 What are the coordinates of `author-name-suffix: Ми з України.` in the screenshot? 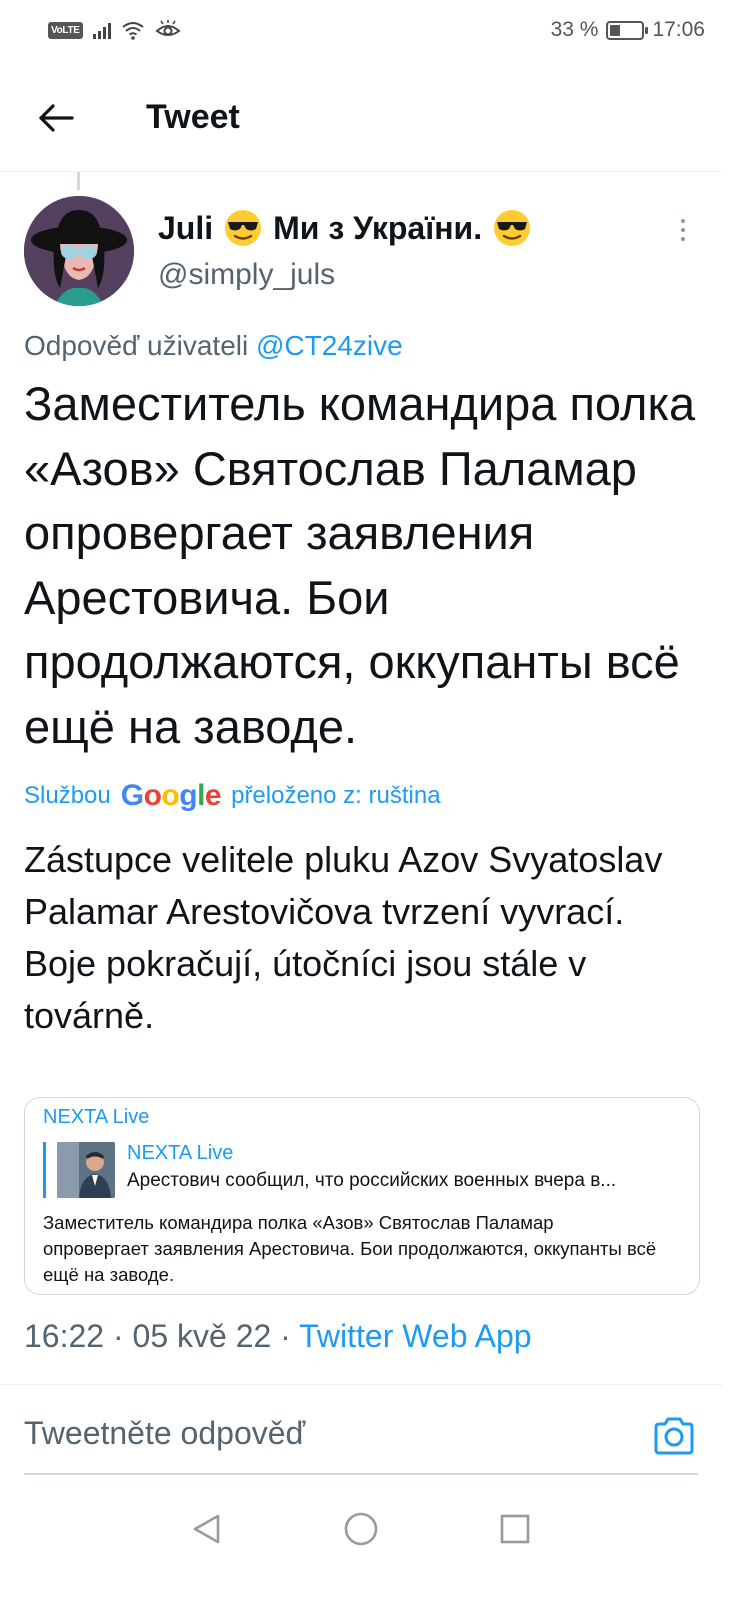 It's located at (378, 227).